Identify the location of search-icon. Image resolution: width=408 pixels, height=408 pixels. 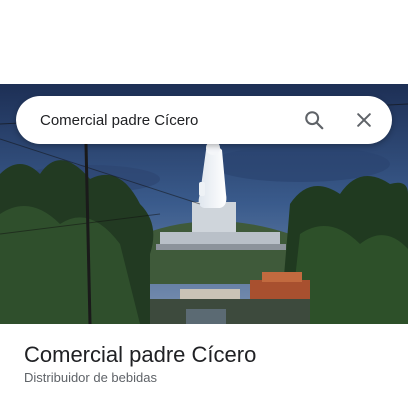
(314, 120).